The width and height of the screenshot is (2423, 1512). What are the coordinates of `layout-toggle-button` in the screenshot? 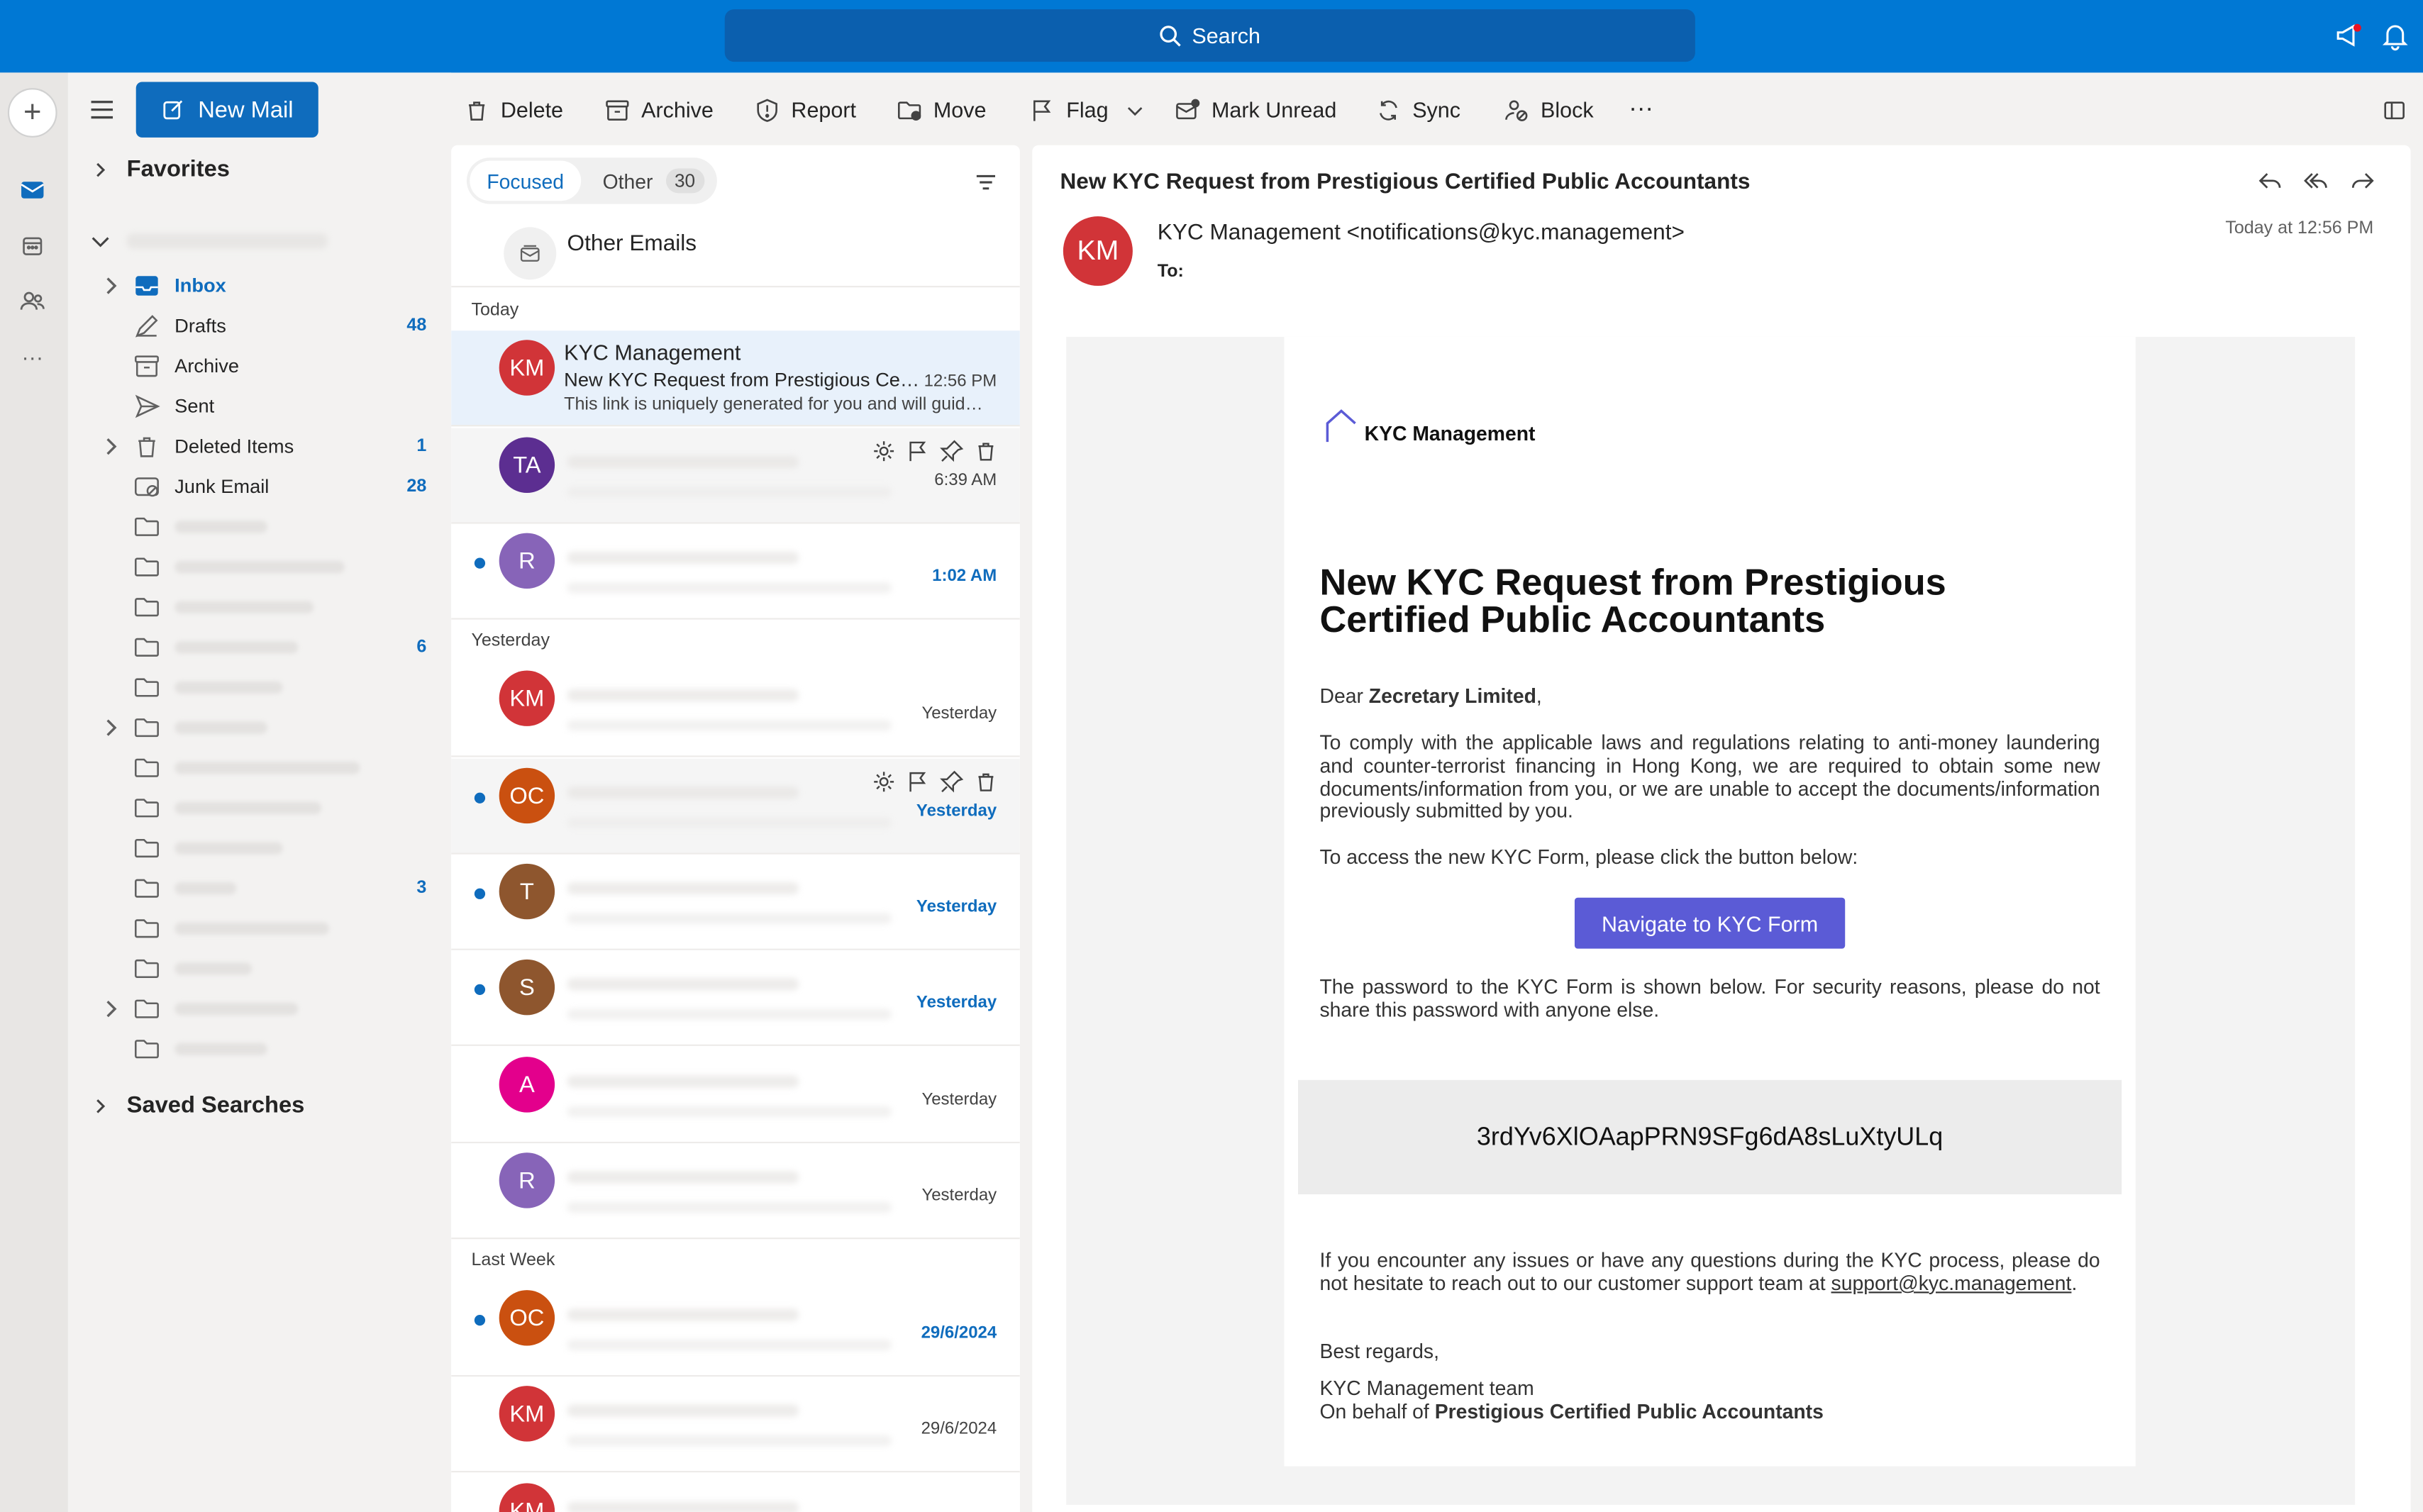 It's located at (2394, 110).